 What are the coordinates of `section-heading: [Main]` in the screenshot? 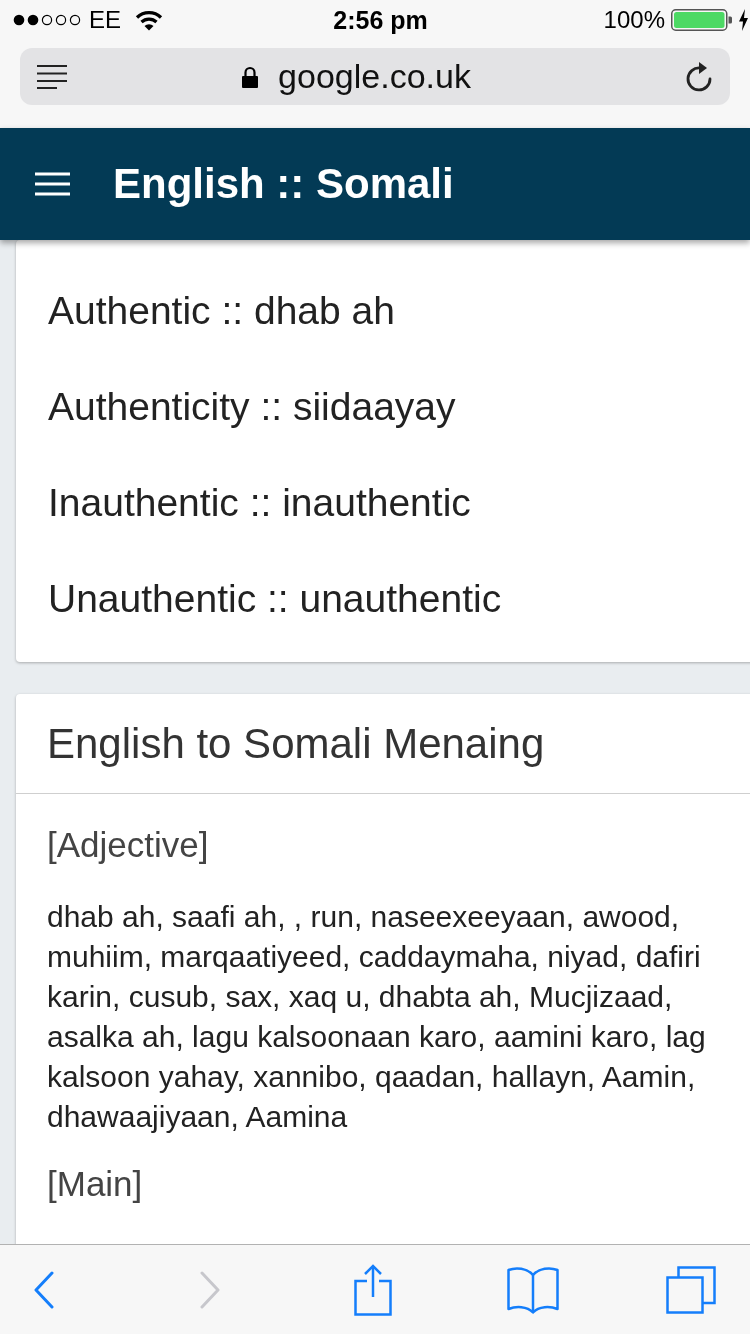 It's located at (95, 1184).